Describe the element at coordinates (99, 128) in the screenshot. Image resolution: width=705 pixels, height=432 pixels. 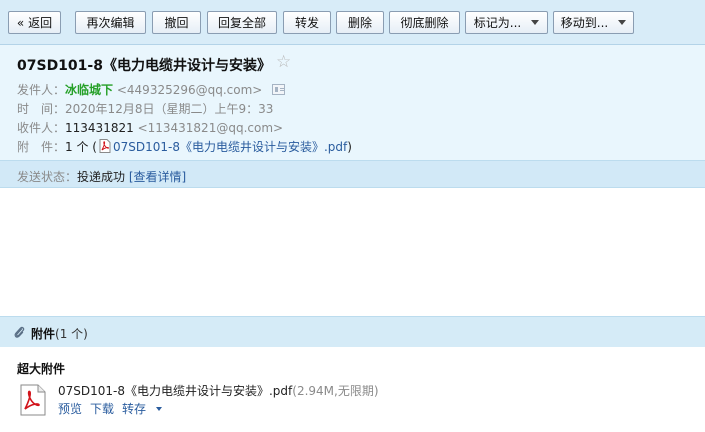
I see `recipient-name: 113431821` at that location.